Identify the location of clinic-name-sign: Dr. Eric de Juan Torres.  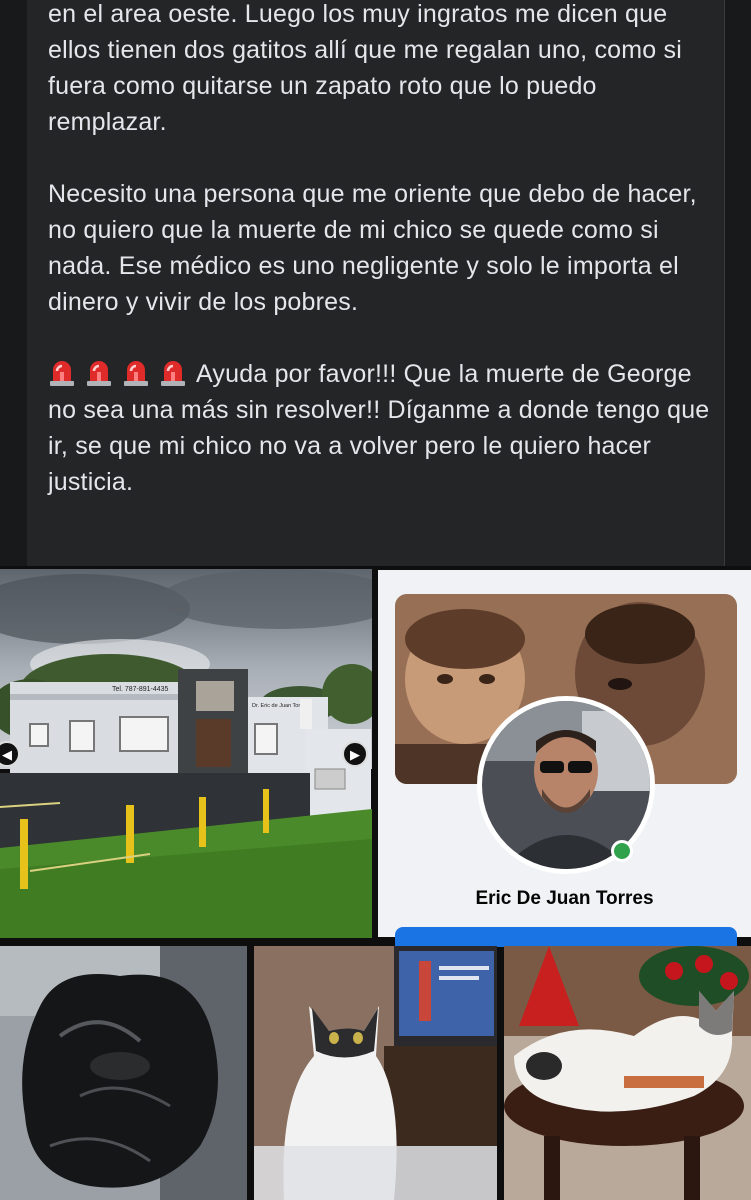
(280, 706).